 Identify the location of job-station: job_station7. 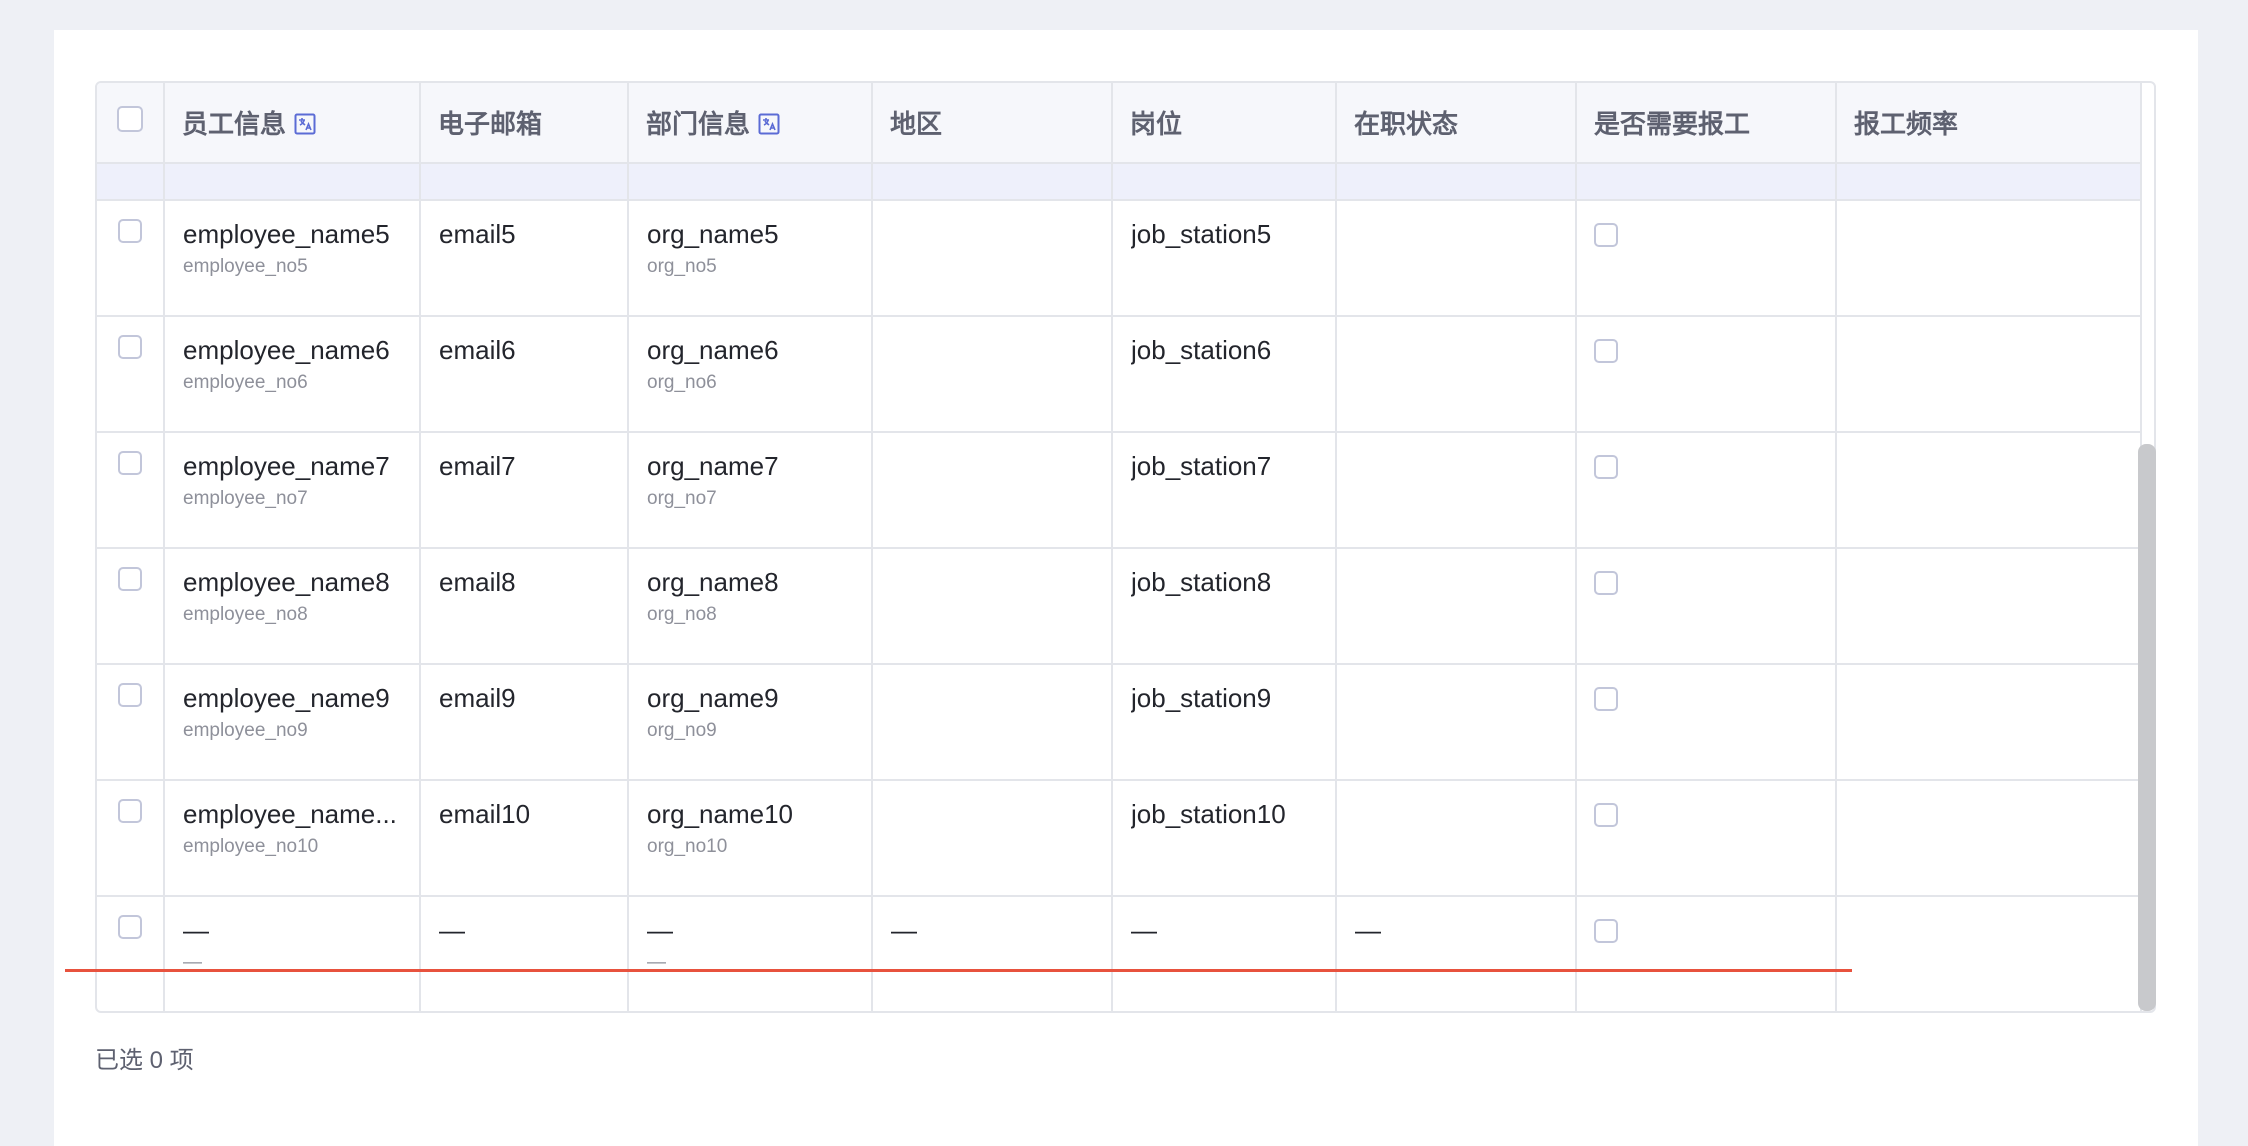
(1201, 466).